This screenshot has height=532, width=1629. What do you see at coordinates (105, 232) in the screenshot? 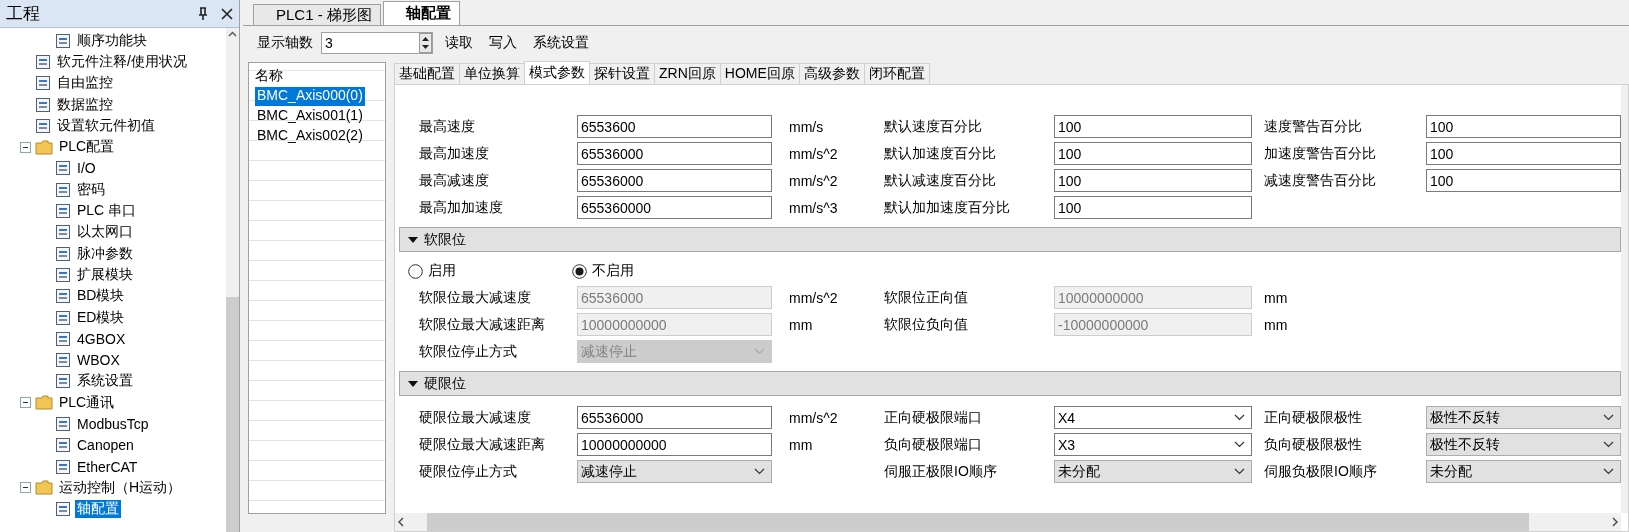
I see `tree-item: 以太网口` at bounding box center [105, 232].